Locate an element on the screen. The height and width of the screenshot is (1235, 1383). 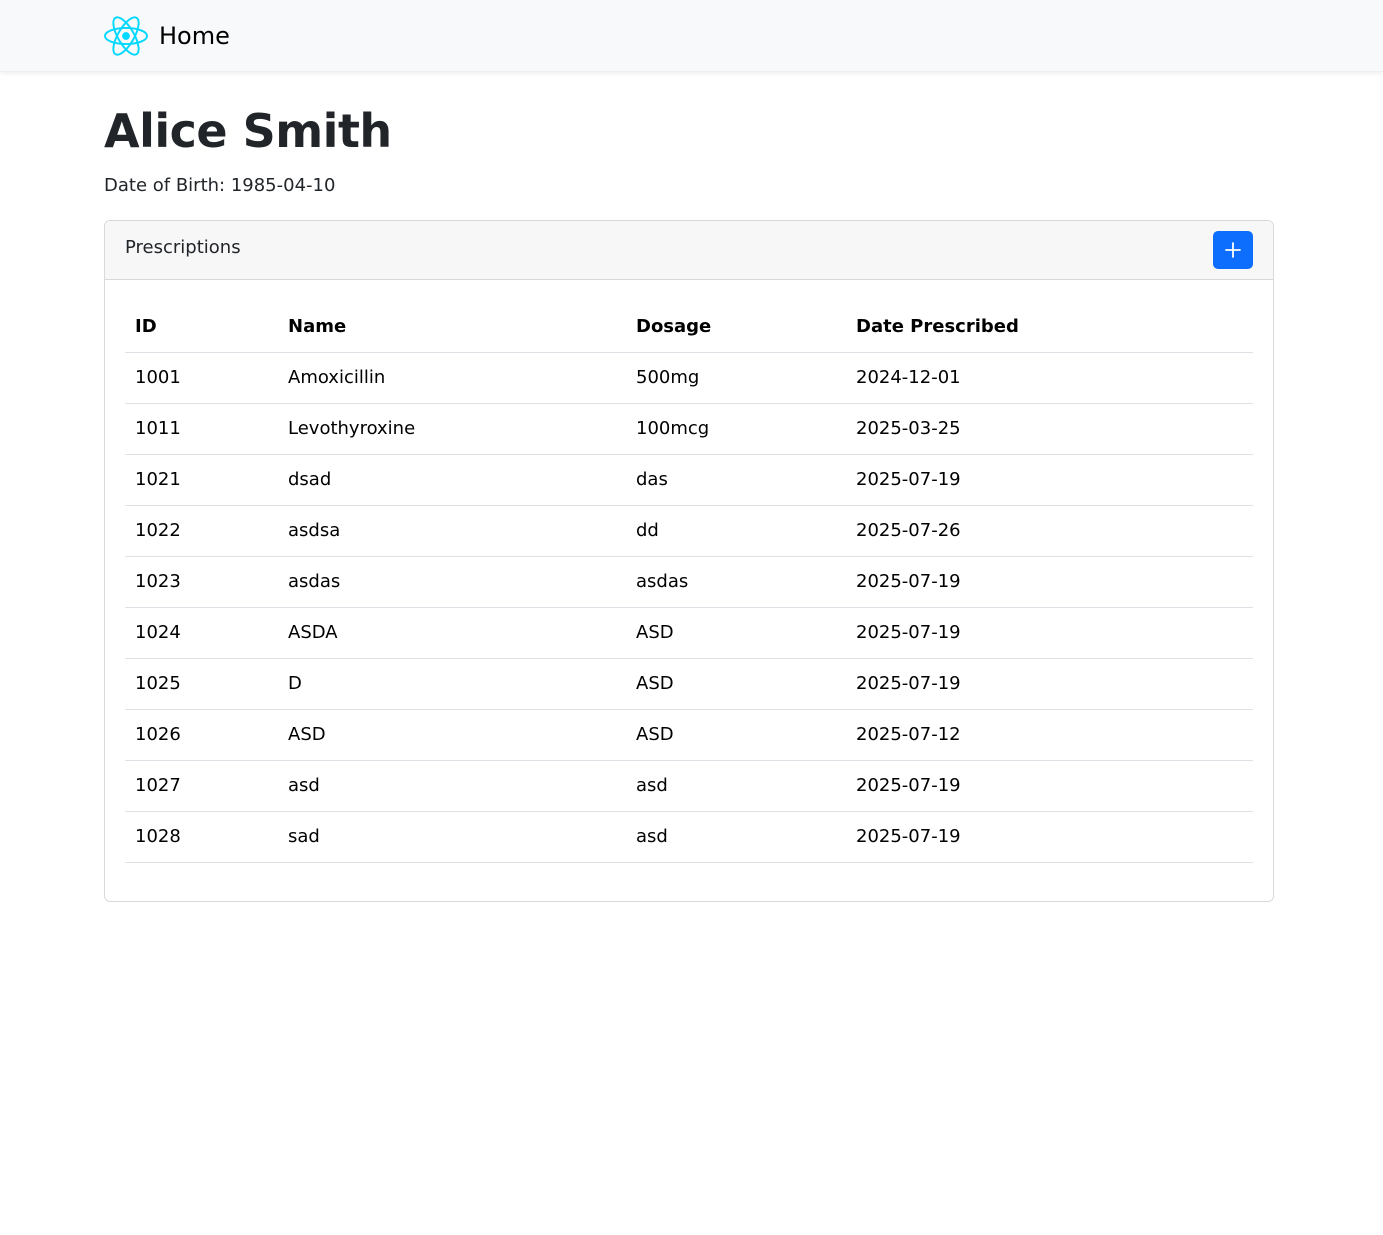
patient-name-heading: Alice Smith is located at coordinates (248, 131).